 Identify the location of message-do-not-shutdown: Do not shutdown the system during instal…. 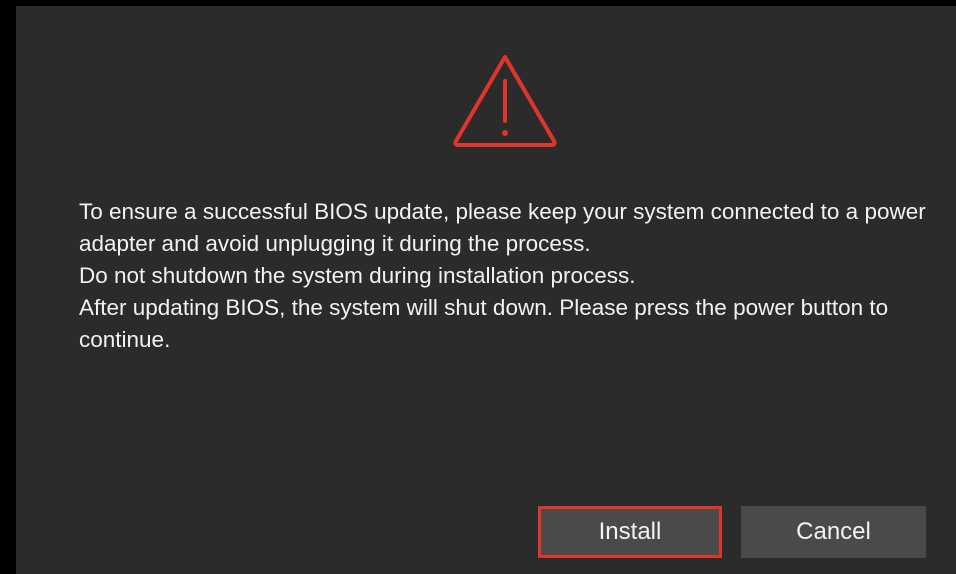
(357, 275).